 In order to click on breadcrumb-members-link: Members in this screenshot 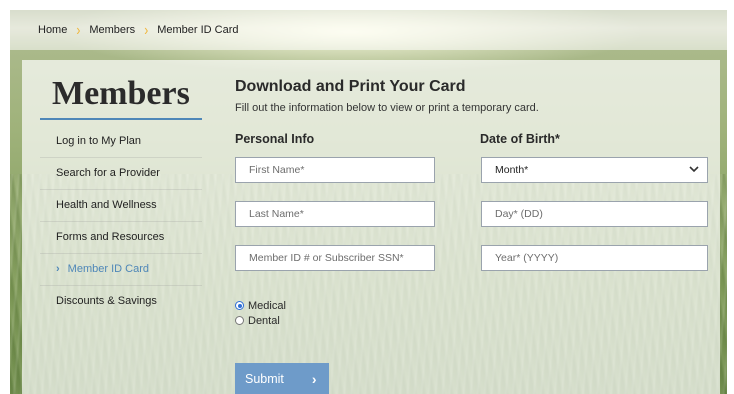, I will do `click(112, 30)`.